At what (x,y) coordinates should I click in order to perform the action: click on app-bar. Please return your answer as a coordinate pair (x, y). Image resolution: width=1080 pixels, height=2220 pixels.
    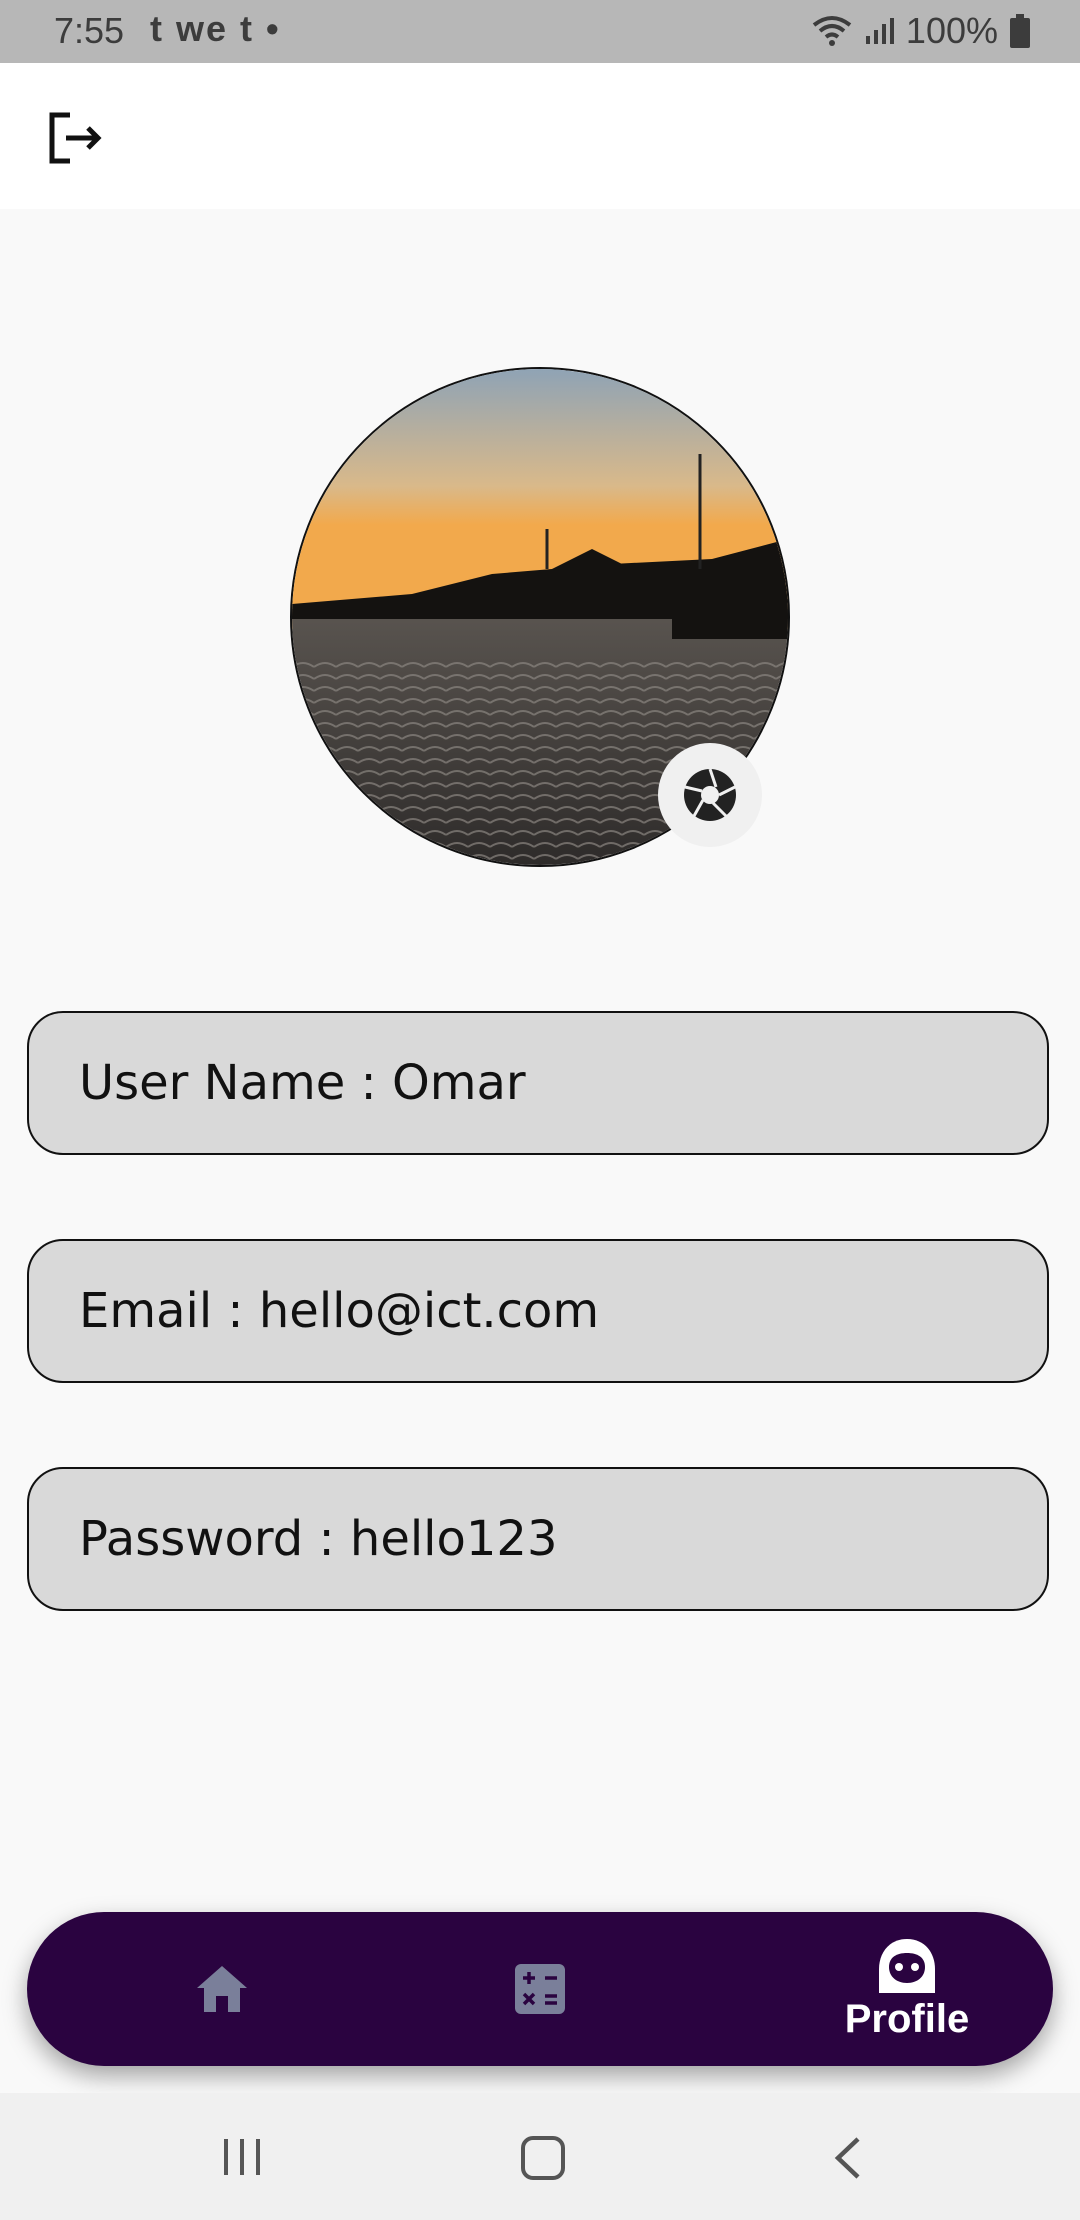
    Looking at the image, I should click on (540, 136).